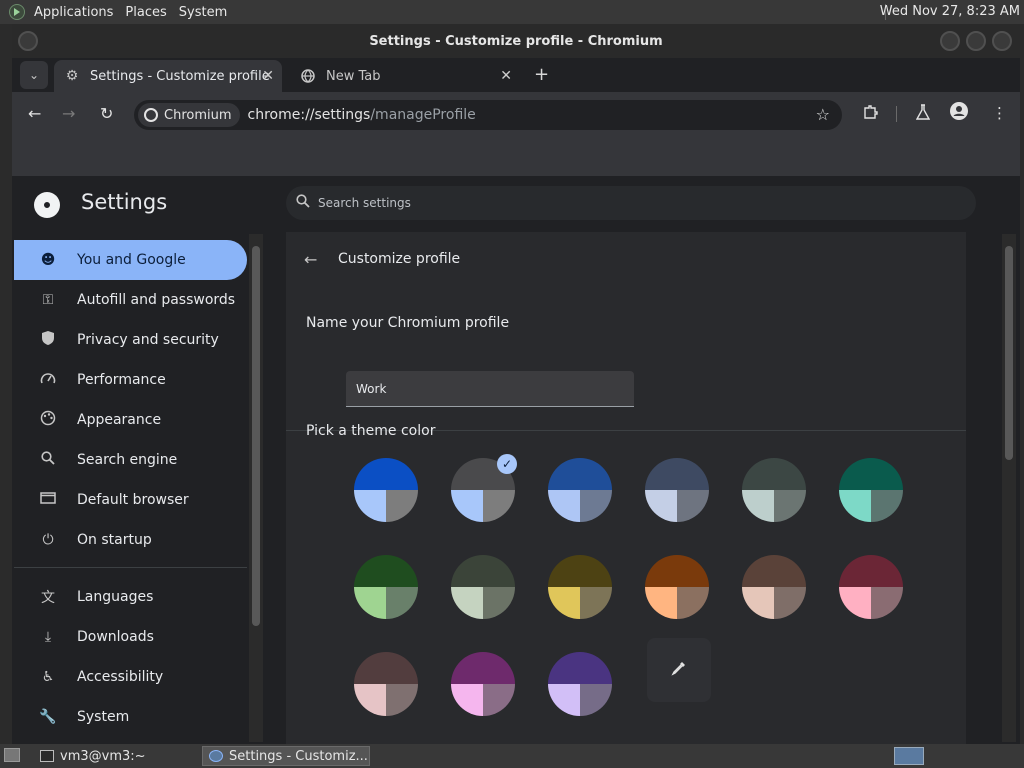 The width and height of the screenshot is (1024, 768). Describe the element at coordinates (72, 76) in the screenshot. I see `gear-icon: ⚙` at that location.